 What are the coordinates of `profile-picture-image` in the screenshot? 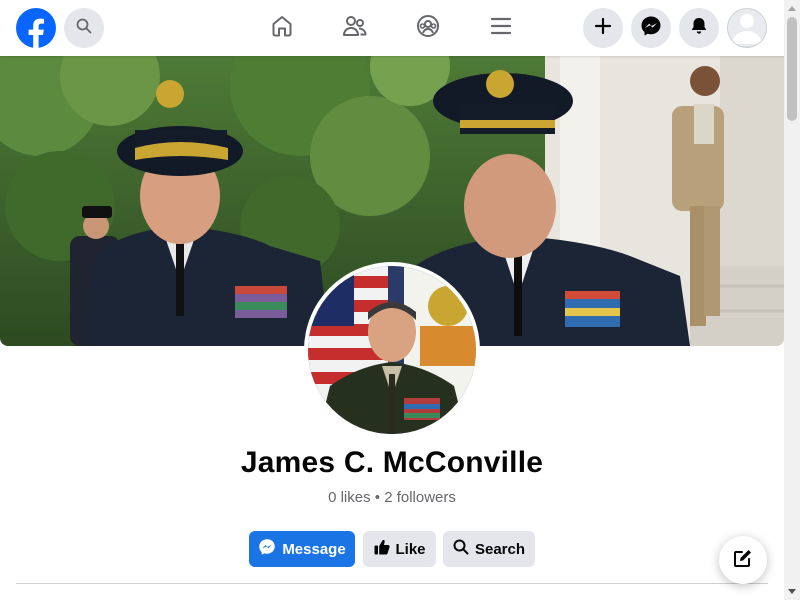 It's located at (392, 350).